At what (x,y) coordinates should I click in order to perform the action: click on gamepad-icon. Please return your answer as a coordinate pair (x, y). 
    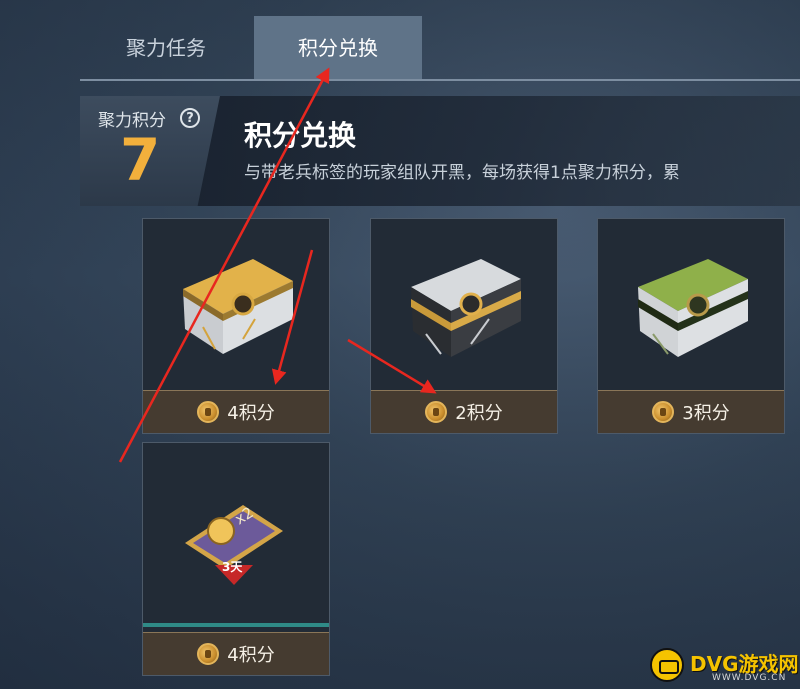
    Looking at the image, I should click on (667, 665).